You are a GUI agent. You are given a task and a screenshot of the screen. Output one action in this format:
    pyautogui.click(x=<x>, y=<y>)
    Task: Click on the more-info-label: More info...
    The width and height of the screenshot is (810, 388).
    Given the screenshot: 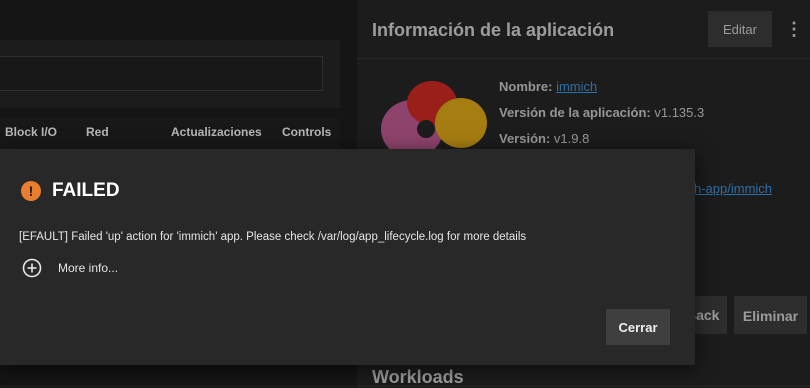 What is the action you would take?
    pyautogui.click(x=88, y=268)
    